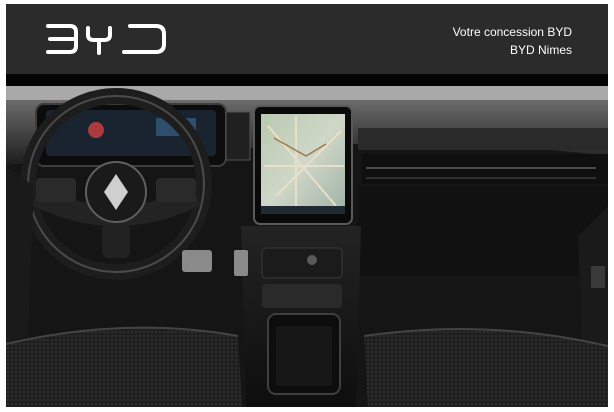 The height and width of the screenshot is (412, 614). Describe the element at coordinates (106, 39) in the screenshot. I see `brand-logo` at that location.